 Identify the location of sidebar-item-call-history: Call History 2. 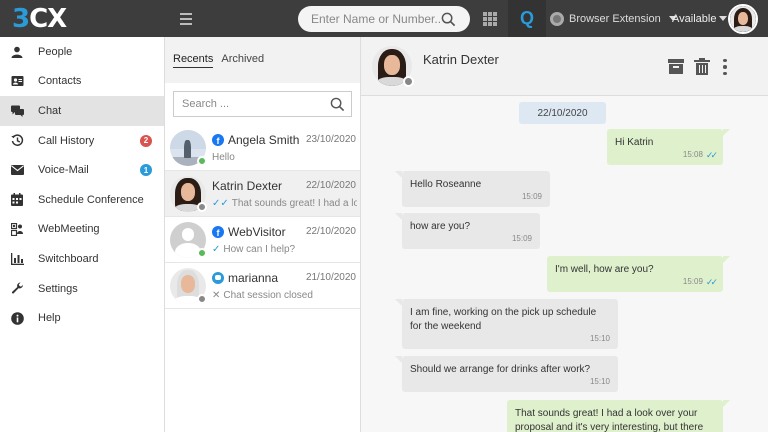
(82, 141).